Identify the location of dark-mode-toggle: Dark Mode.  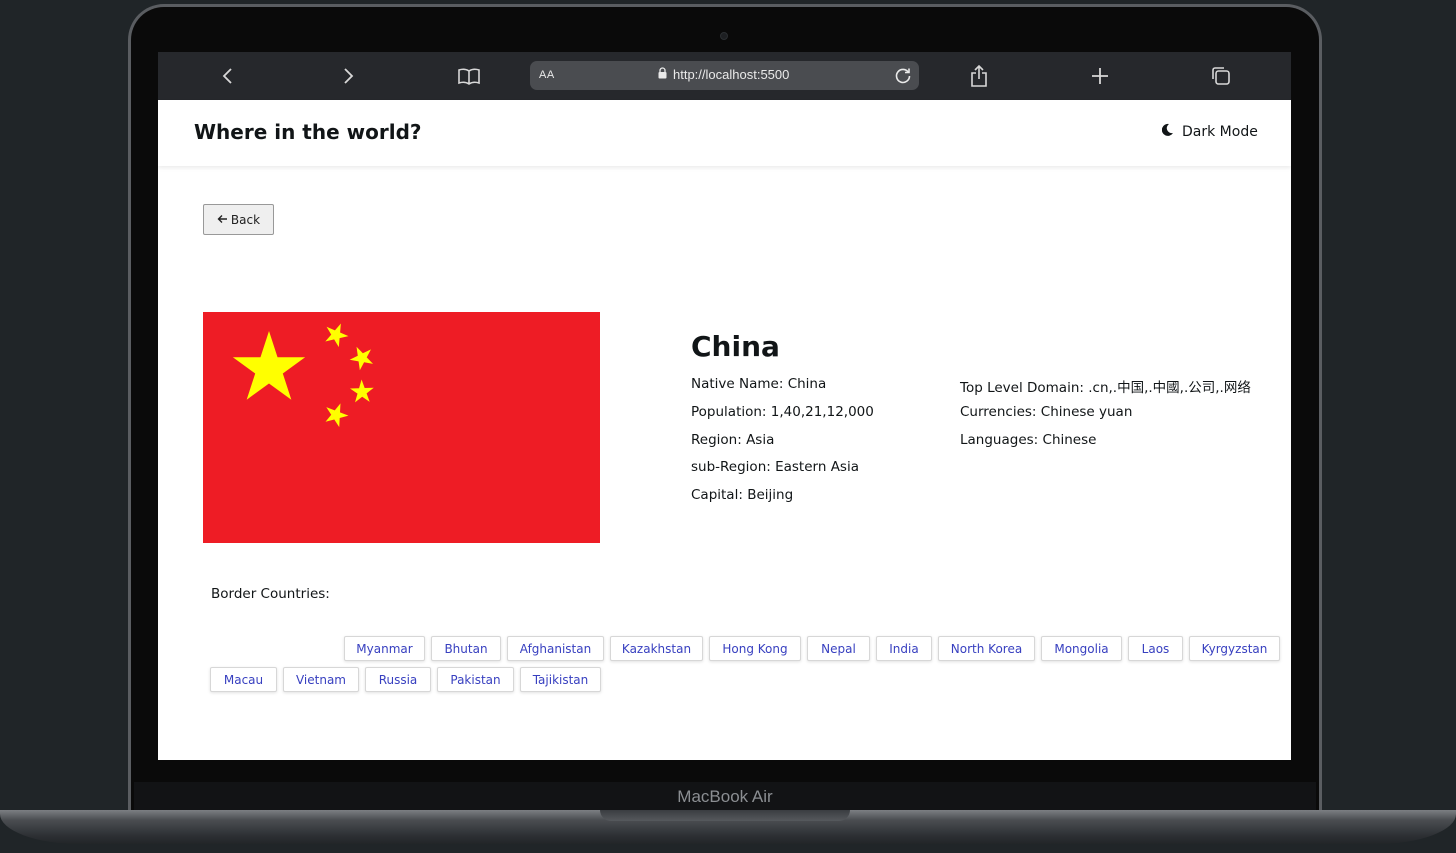
(1209, 131).